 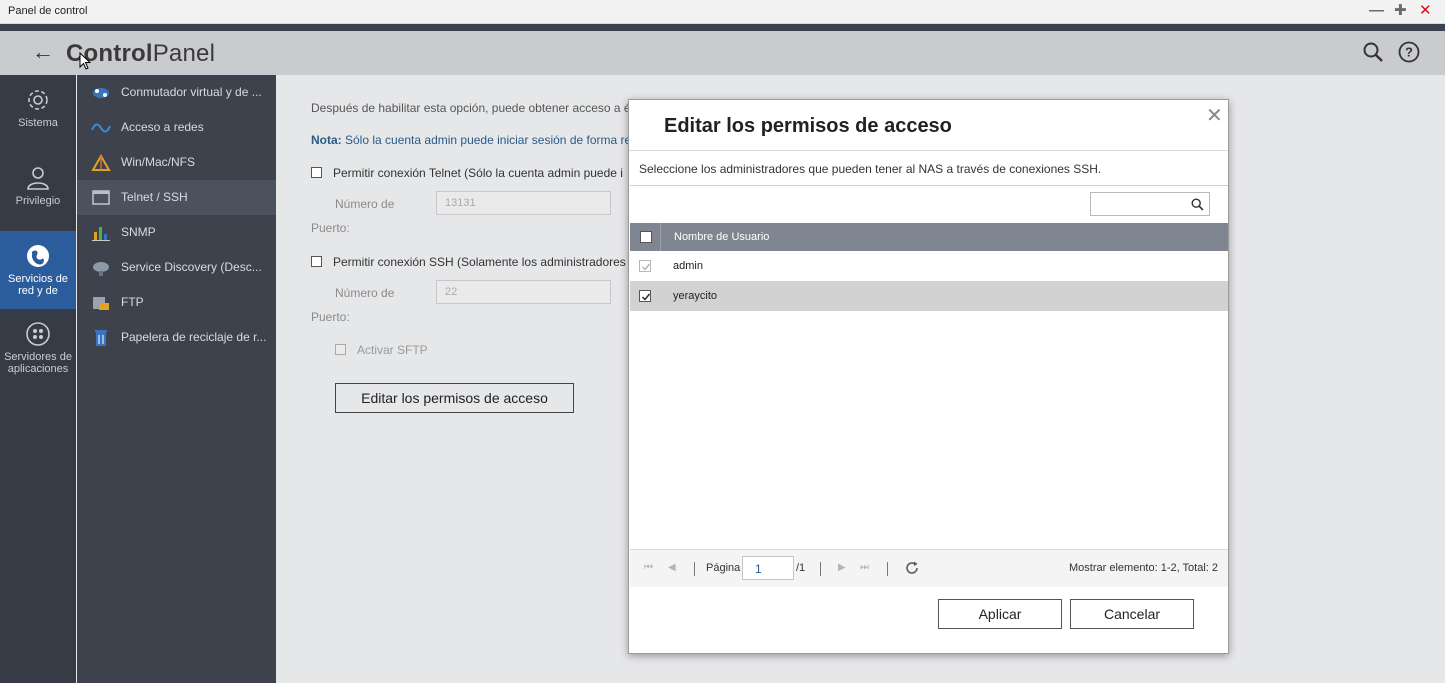 I want to click on globe-icon, so click(x=38, y=256).